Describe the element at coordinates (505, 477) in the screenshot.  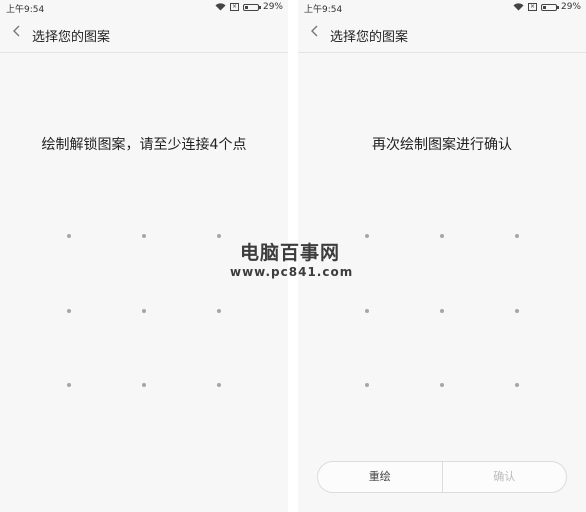
I see `confirm-button: 确认` at that location.